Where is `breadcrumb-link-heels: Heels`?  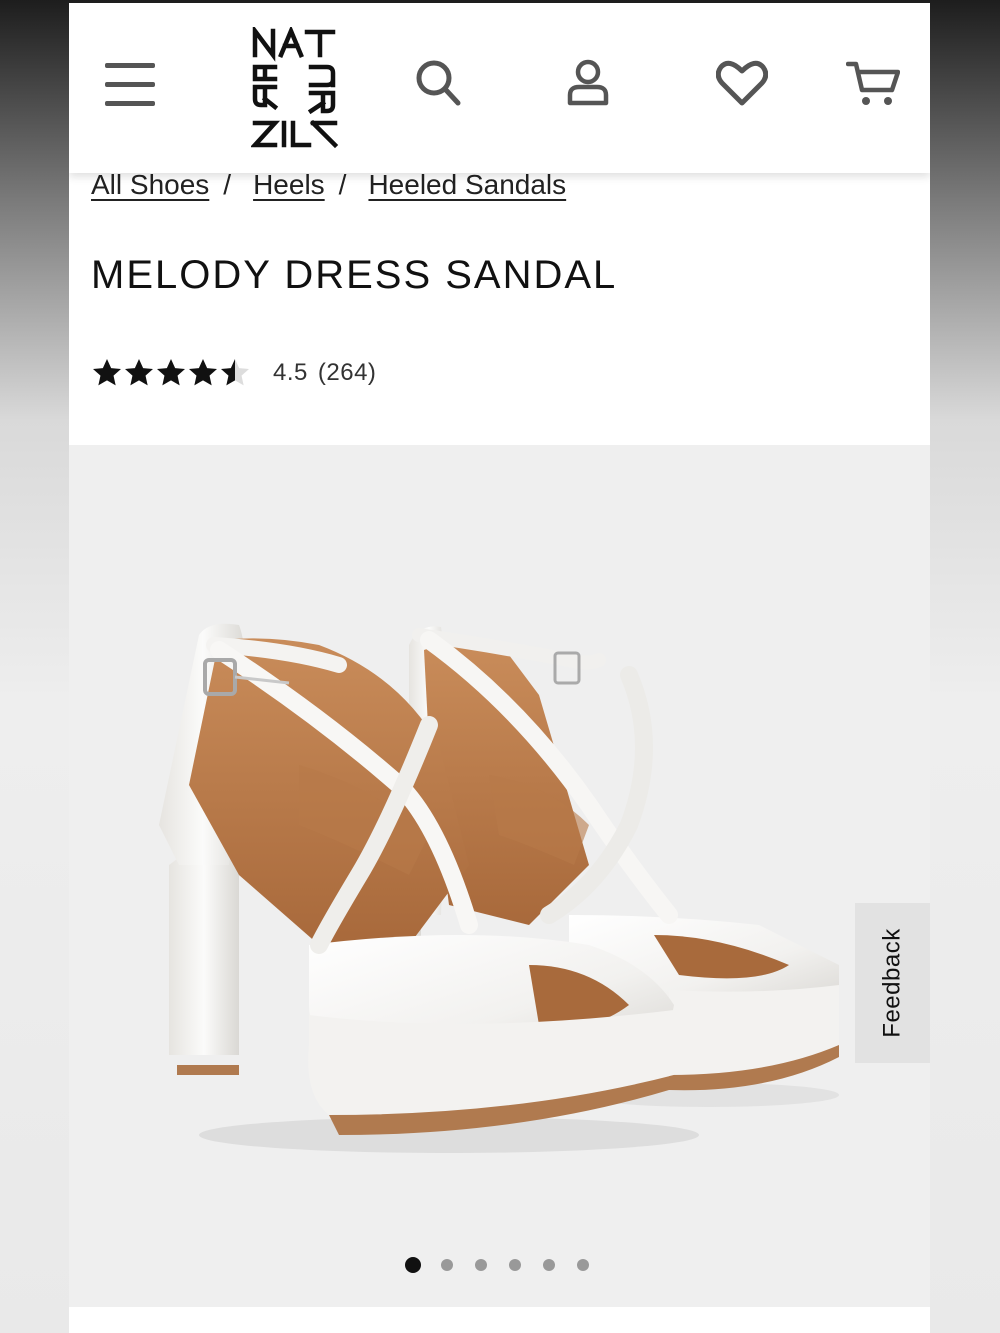
breadcrumb-link-heels: Heels is located at coordinates (289, 184).